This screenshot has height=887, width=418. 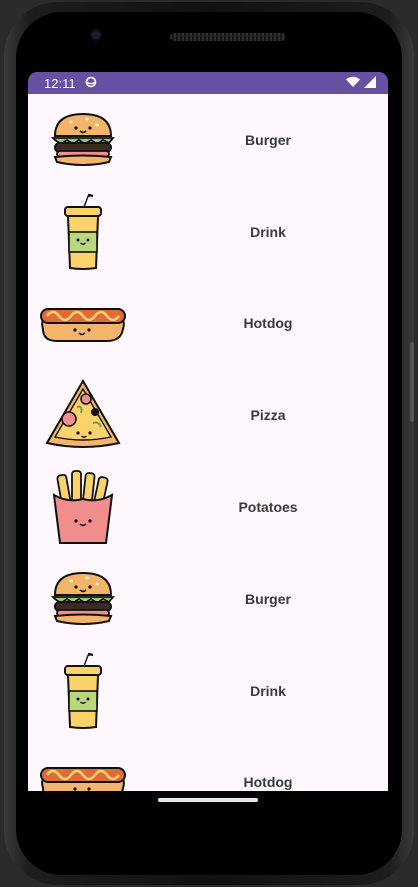 What do you see at coordinates (208, 415) in the screenshot?
I see `list-item: Pizza` at bounding box center [208, 415].